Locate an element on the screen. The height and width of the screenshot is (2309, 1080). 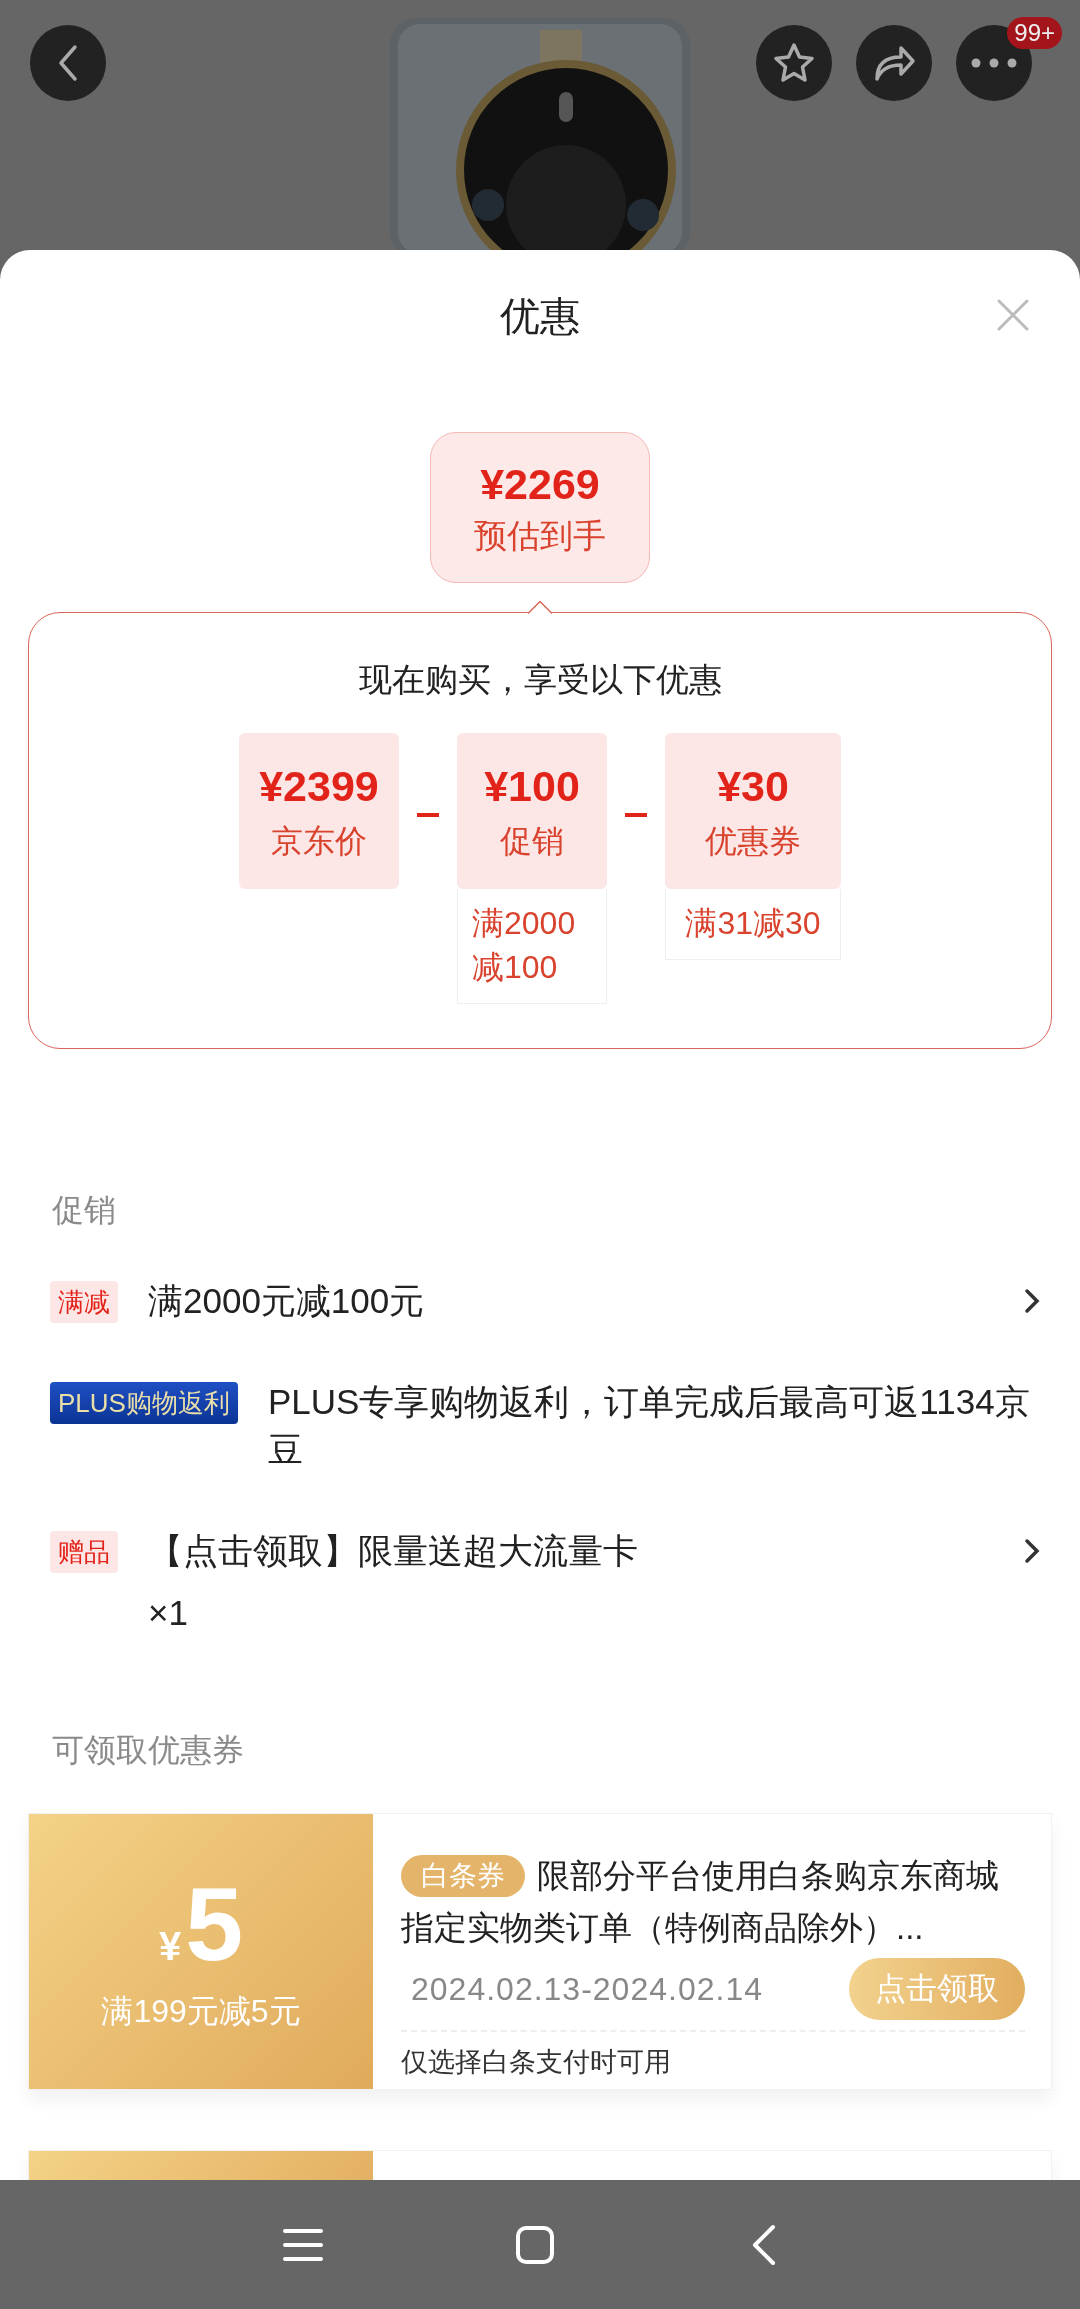
currency-sign: ¥ is located at coordinates (170, 1946).